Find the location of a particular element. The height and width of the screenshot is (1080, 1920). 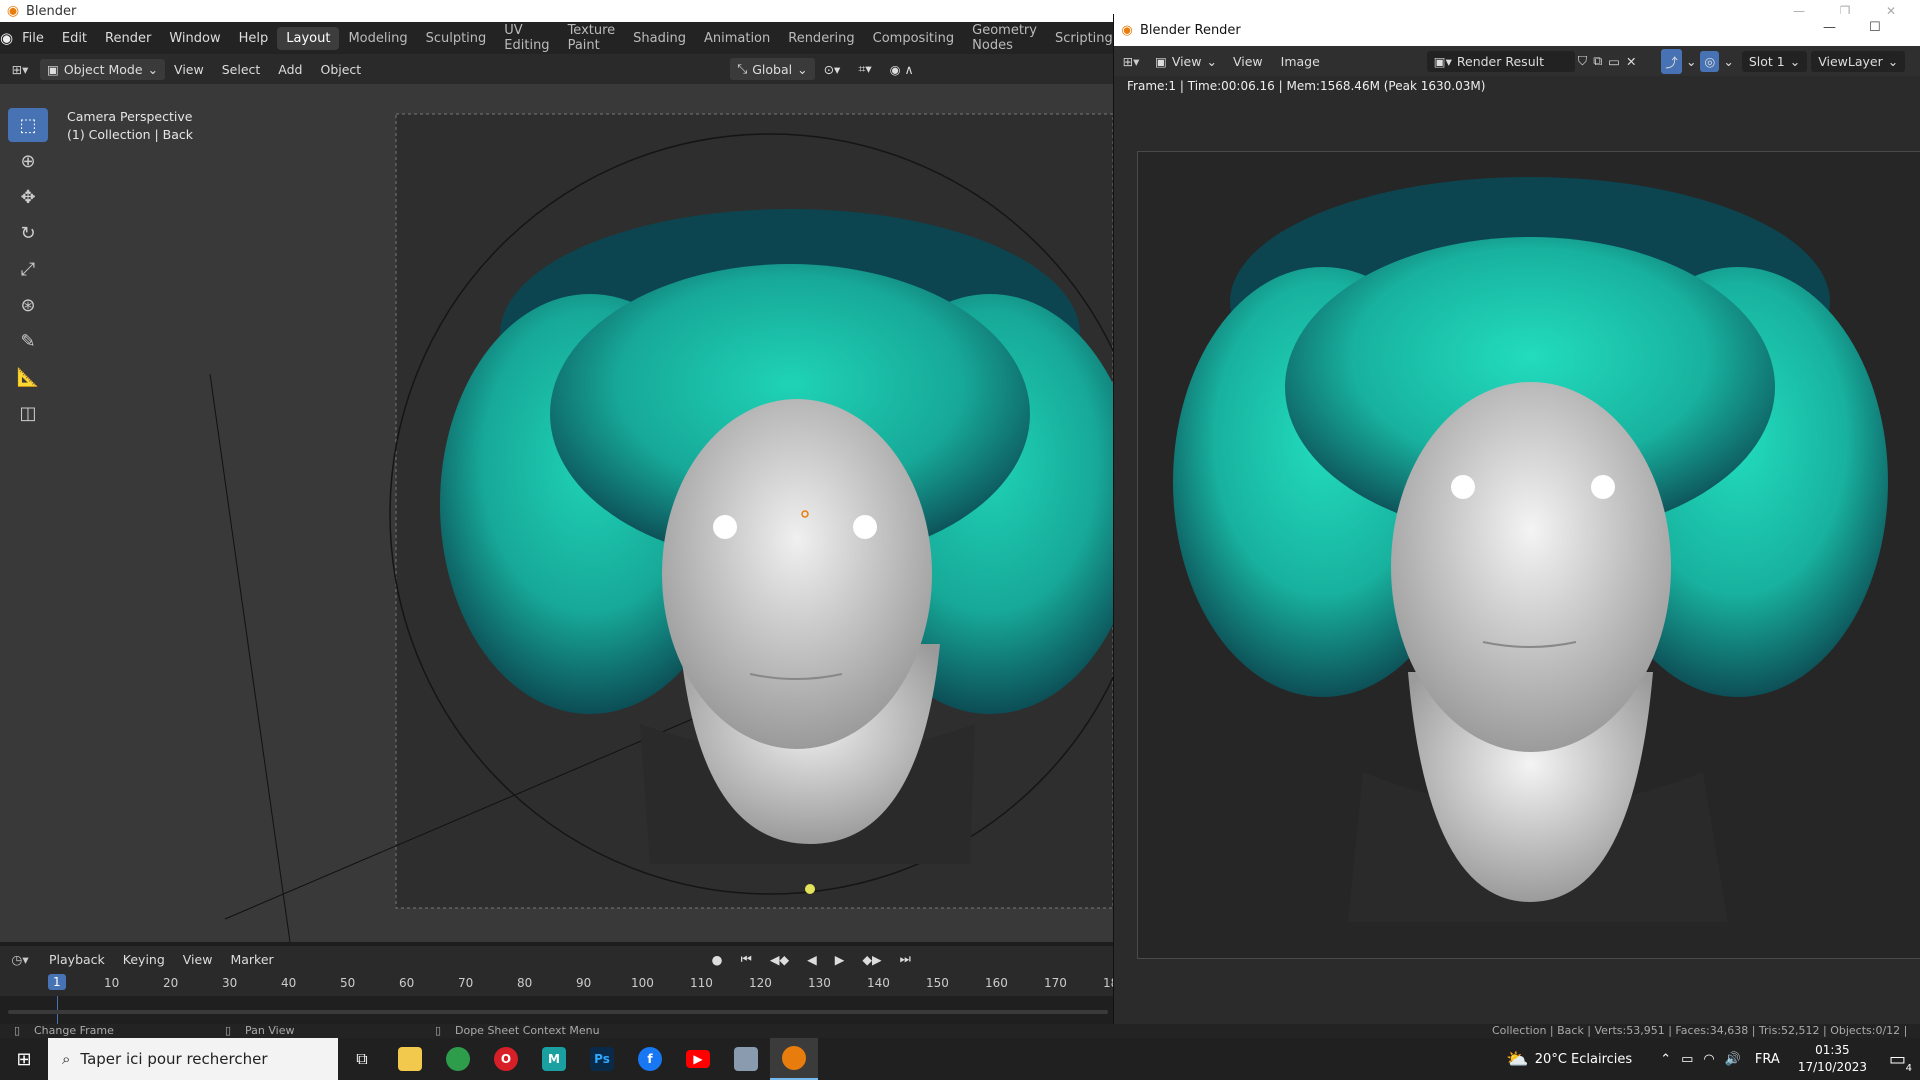

timeline-menu-view: View is located at coordinates (198, 959).